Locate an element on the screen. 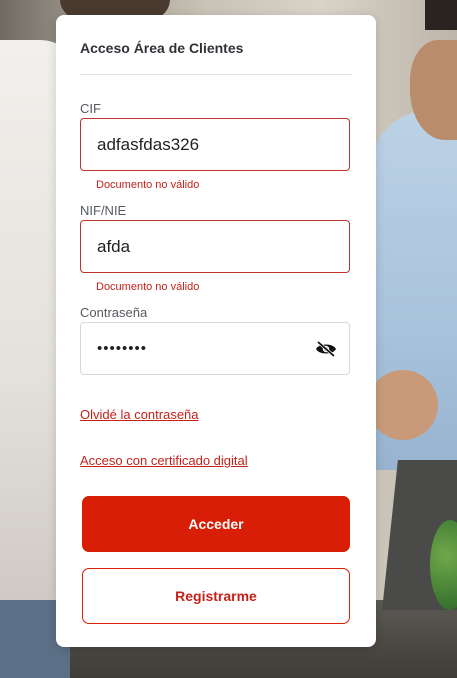 This screenshot has height=678, width=457. password-input is located at coordinates (215, 348).